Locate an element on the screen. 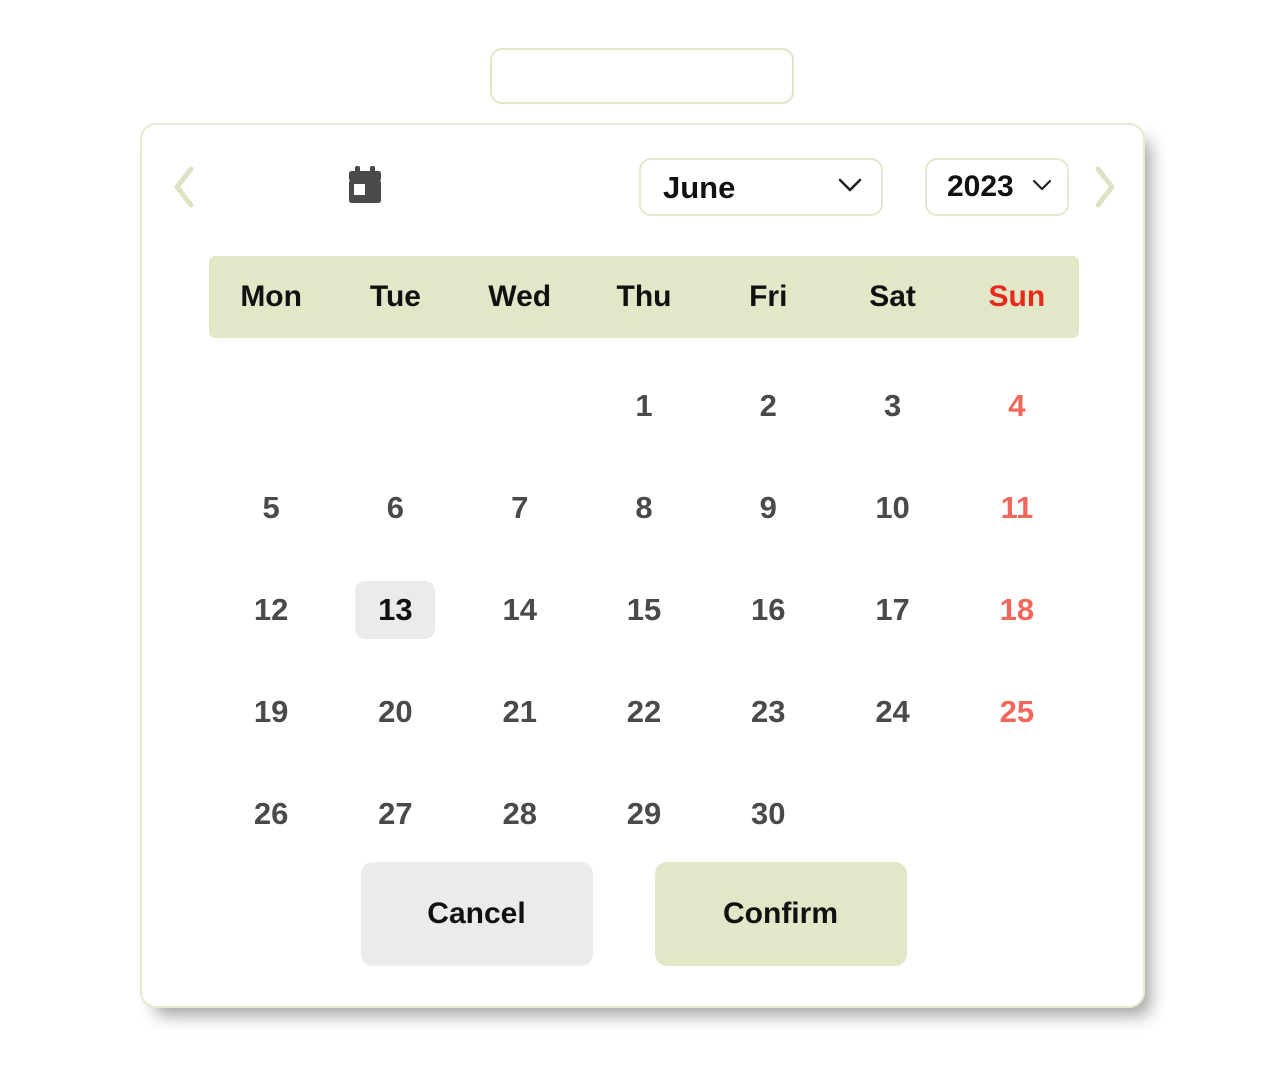 The image size is (1274, 1092). date-cell-label: 16 is located at coordinates (768, 609).